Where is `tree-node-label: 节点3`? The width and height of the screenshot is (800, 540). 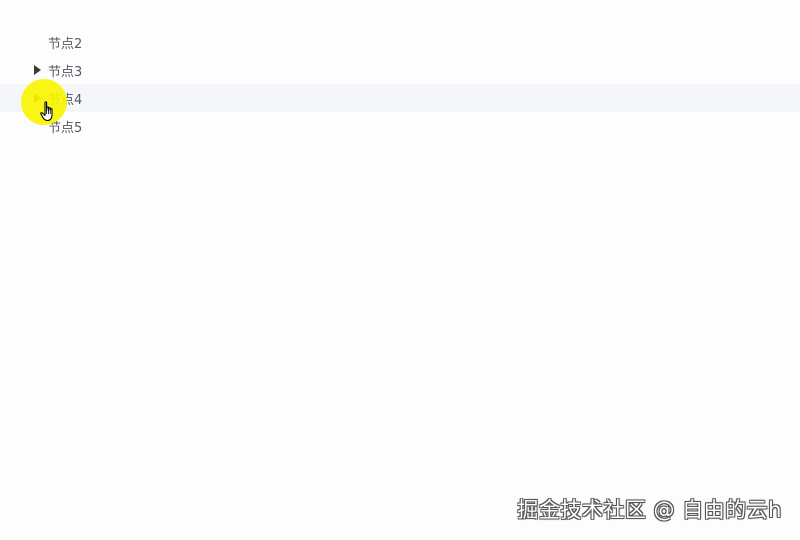 tree-node-label: 节点3 is located at coordinates (65, 72).